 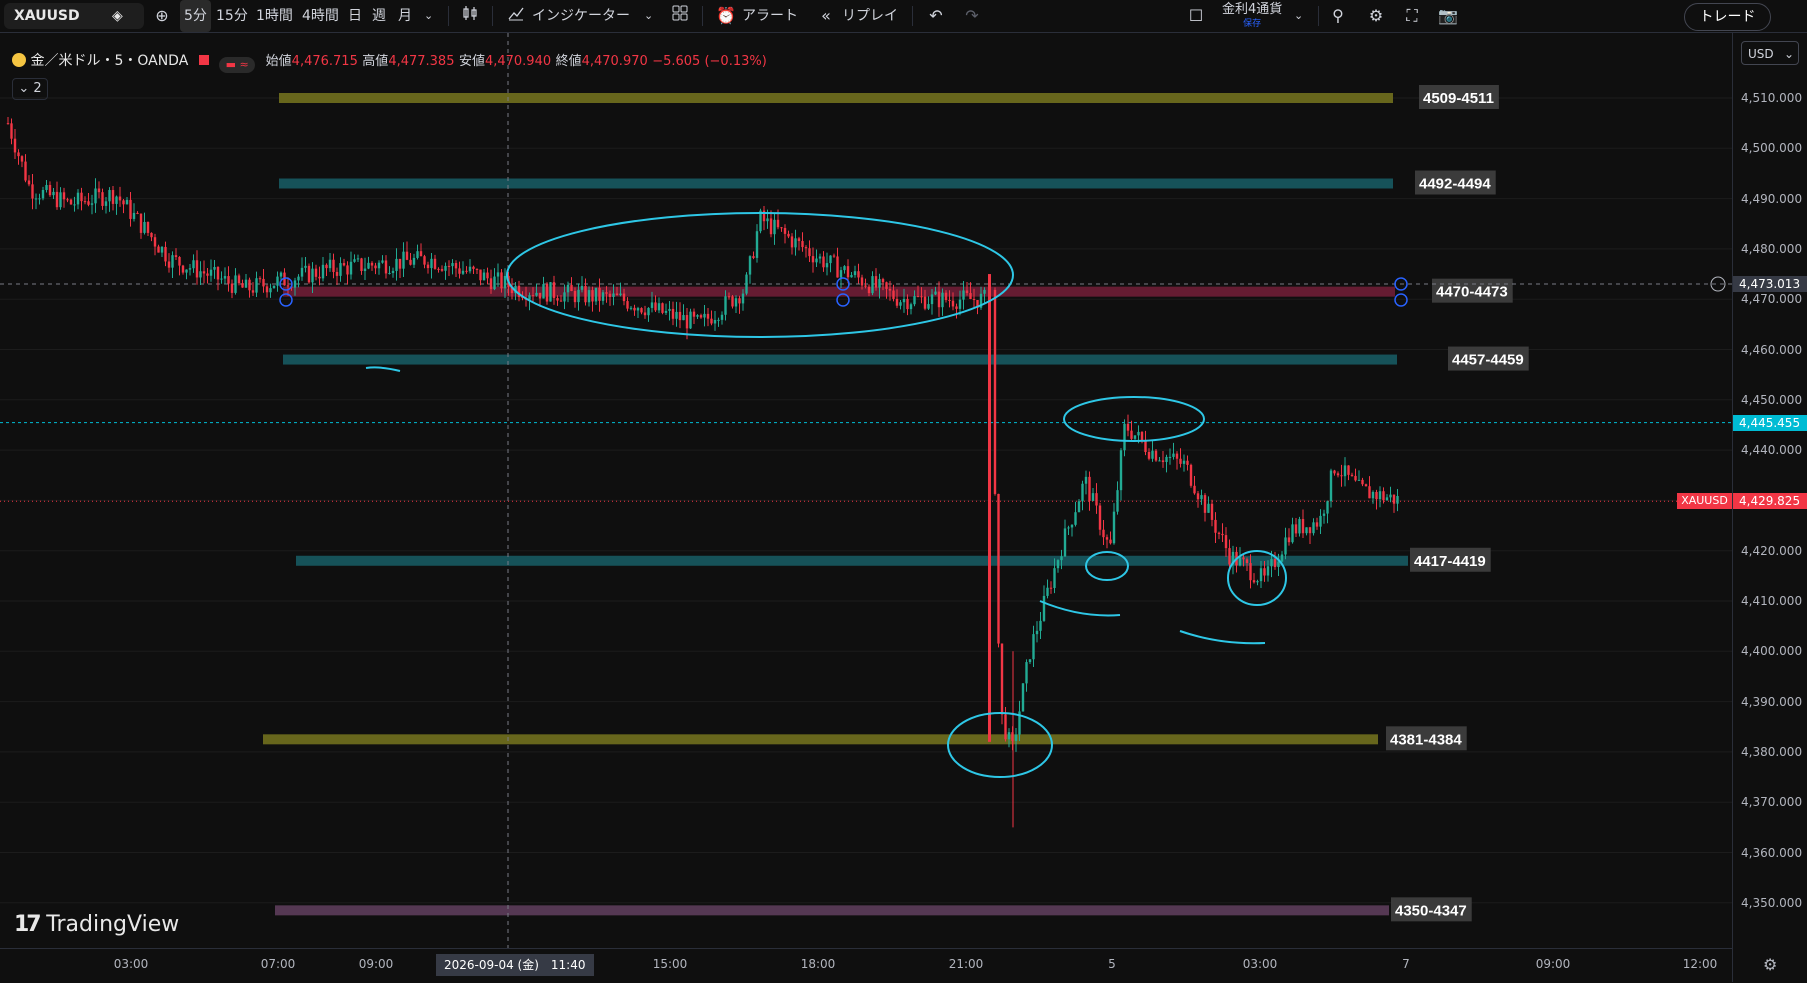 What do you see at coordinates (274, 16) in the screenshot?
I see `timeframe-1h: 1時間` at bounding box center [274, 16].